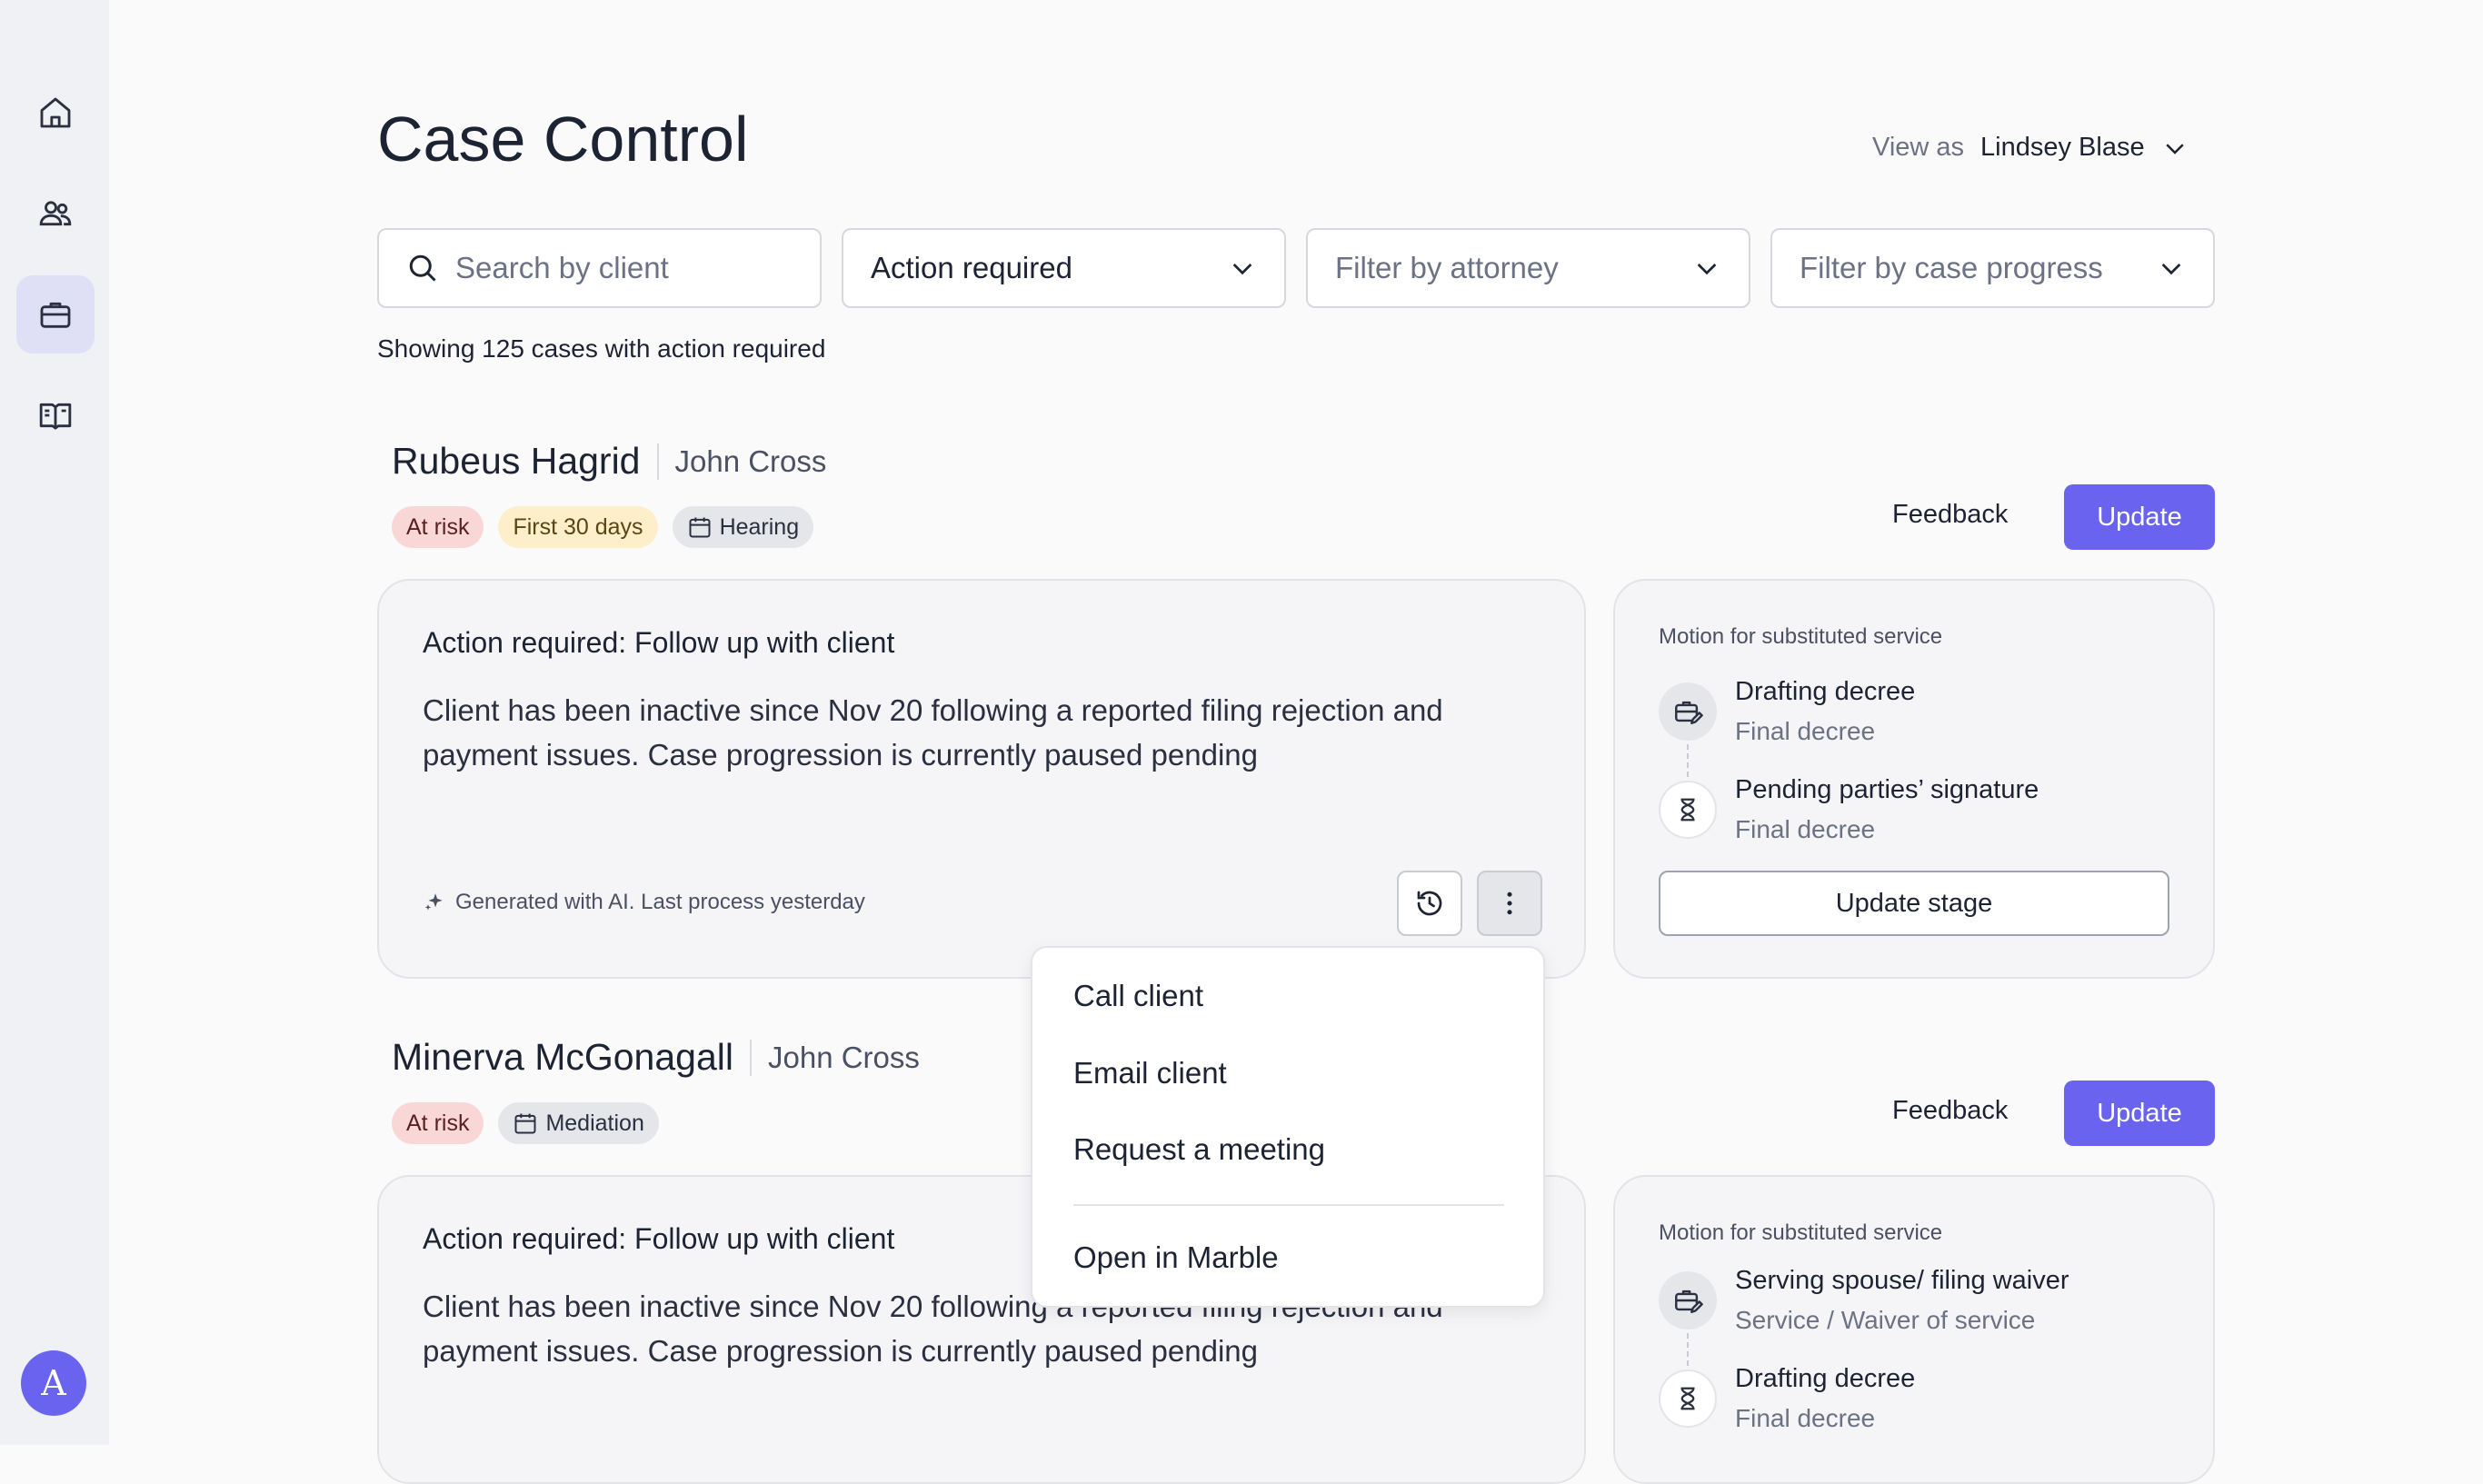 The image size is (2483, 1484). I want to click on sparkle-icon, so click(433, 902).